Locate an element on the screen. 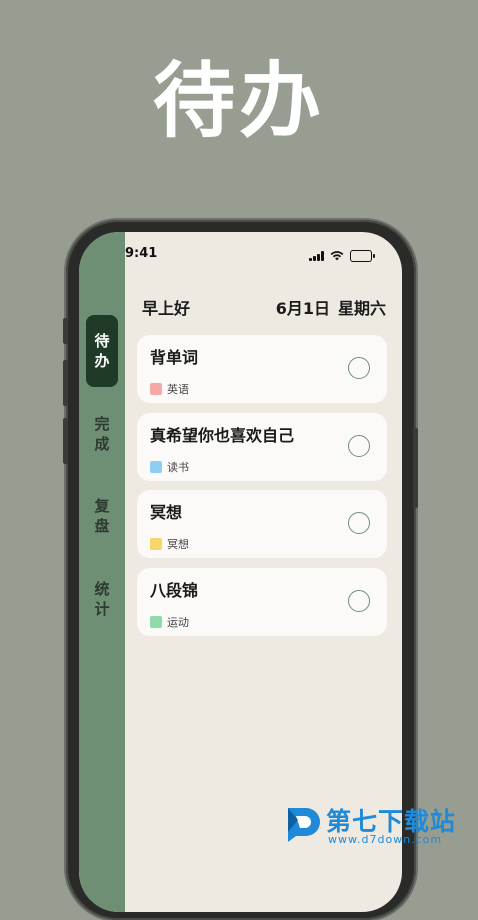  watermark-url: www.d7down.com is located at coordinates (385, 839).